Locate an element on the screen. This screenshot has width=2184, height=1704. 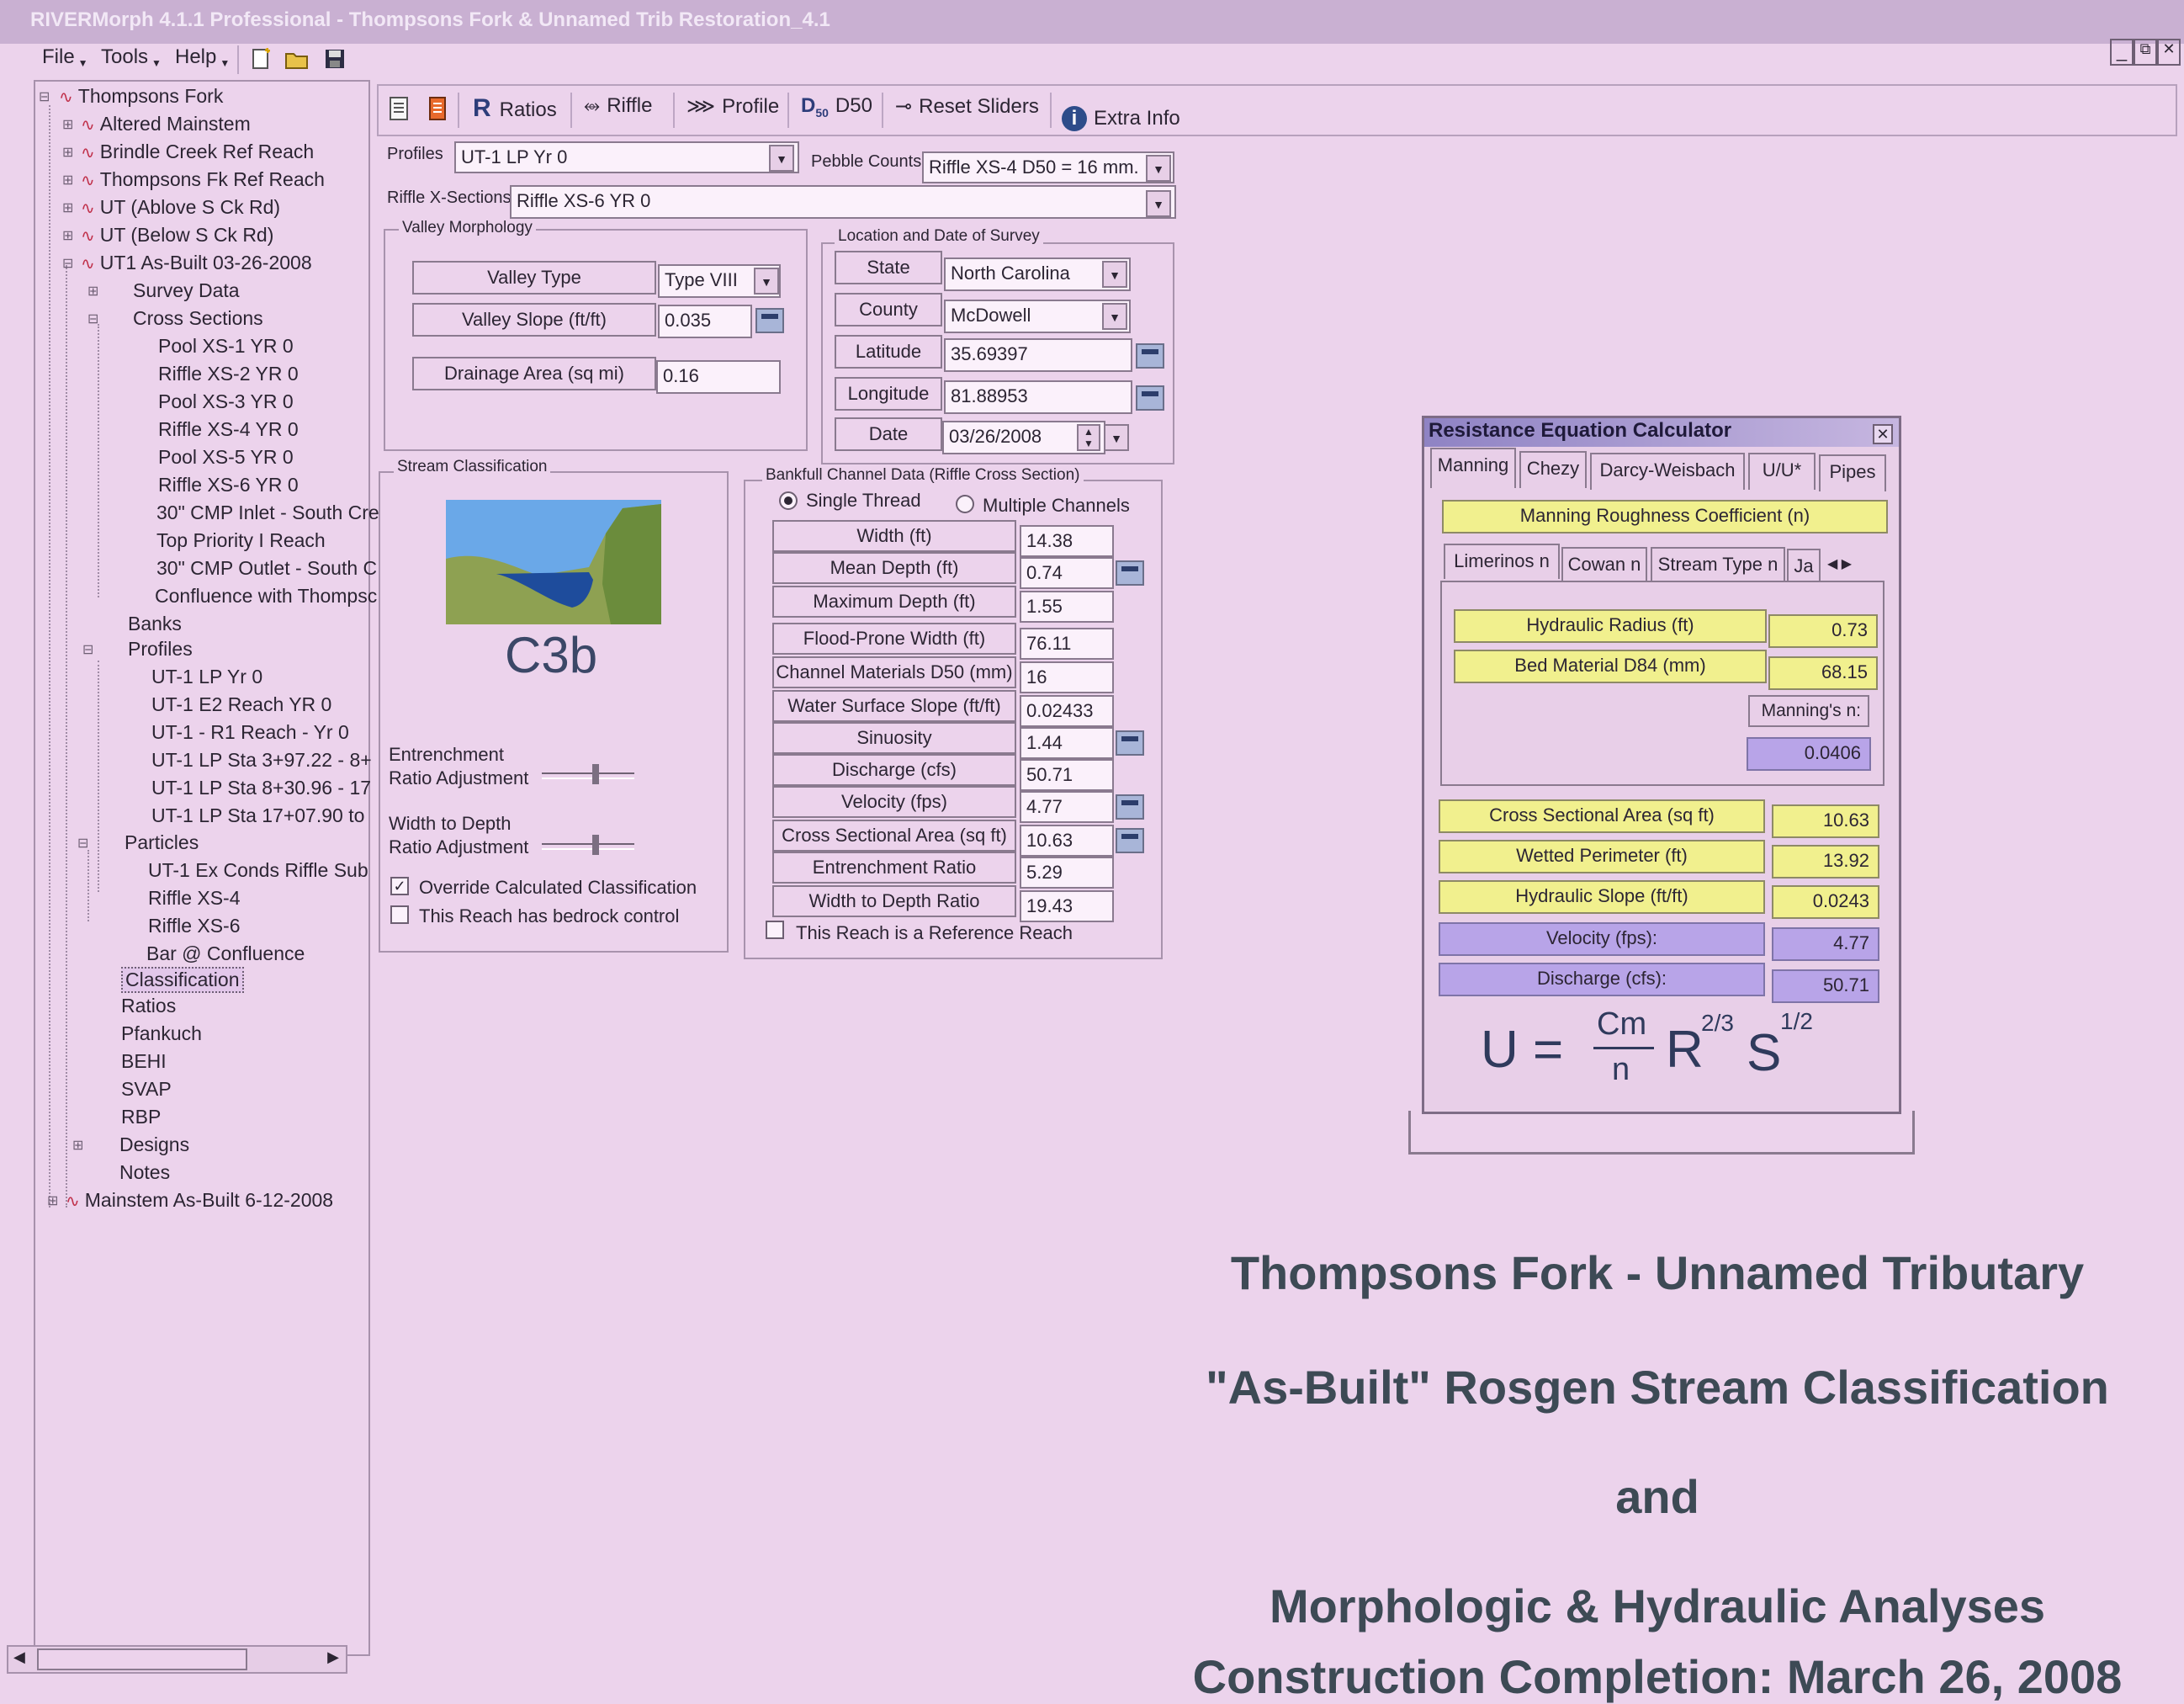
tree-item-profile: UT-1 LP Sta 8+30.96 - 17 is located at coordinates (261, 788).